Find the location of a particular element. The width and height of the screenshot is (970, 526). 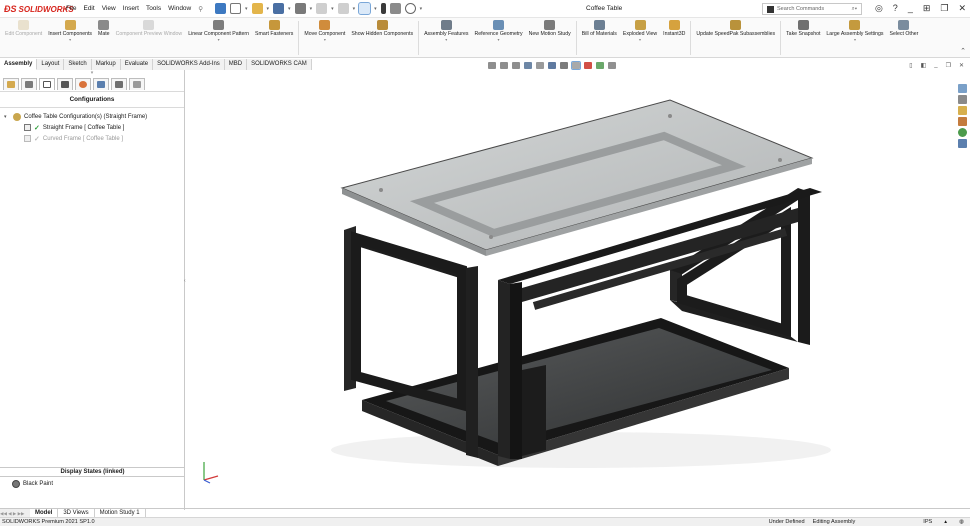

view-settings-icon is located at coordinates (612, 65).